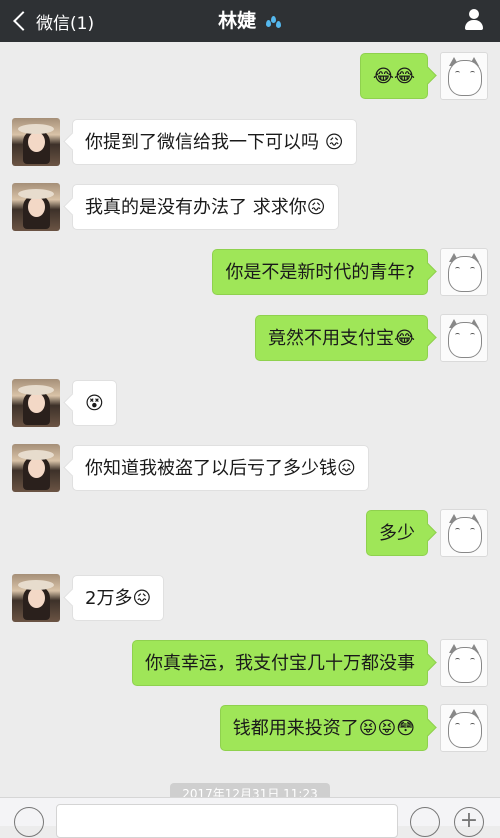  I want to click on message-bubble-sent: 钱都用来投资了😝😝😳, so click(323, 728).